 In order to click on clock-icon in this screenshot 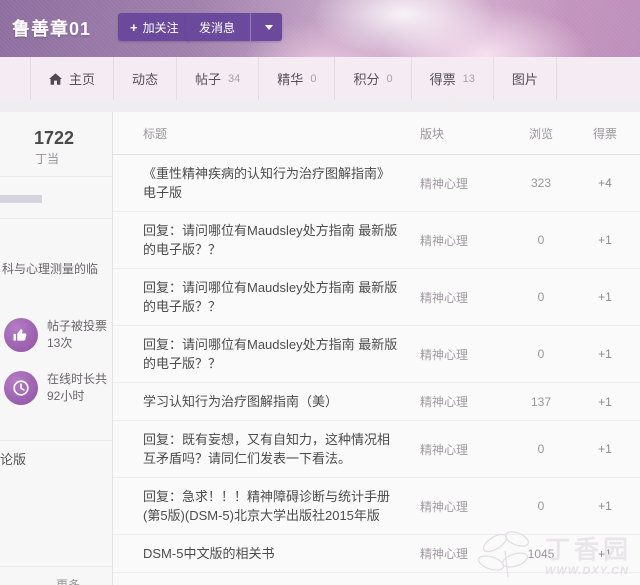, I will do `click(21, 388)`.